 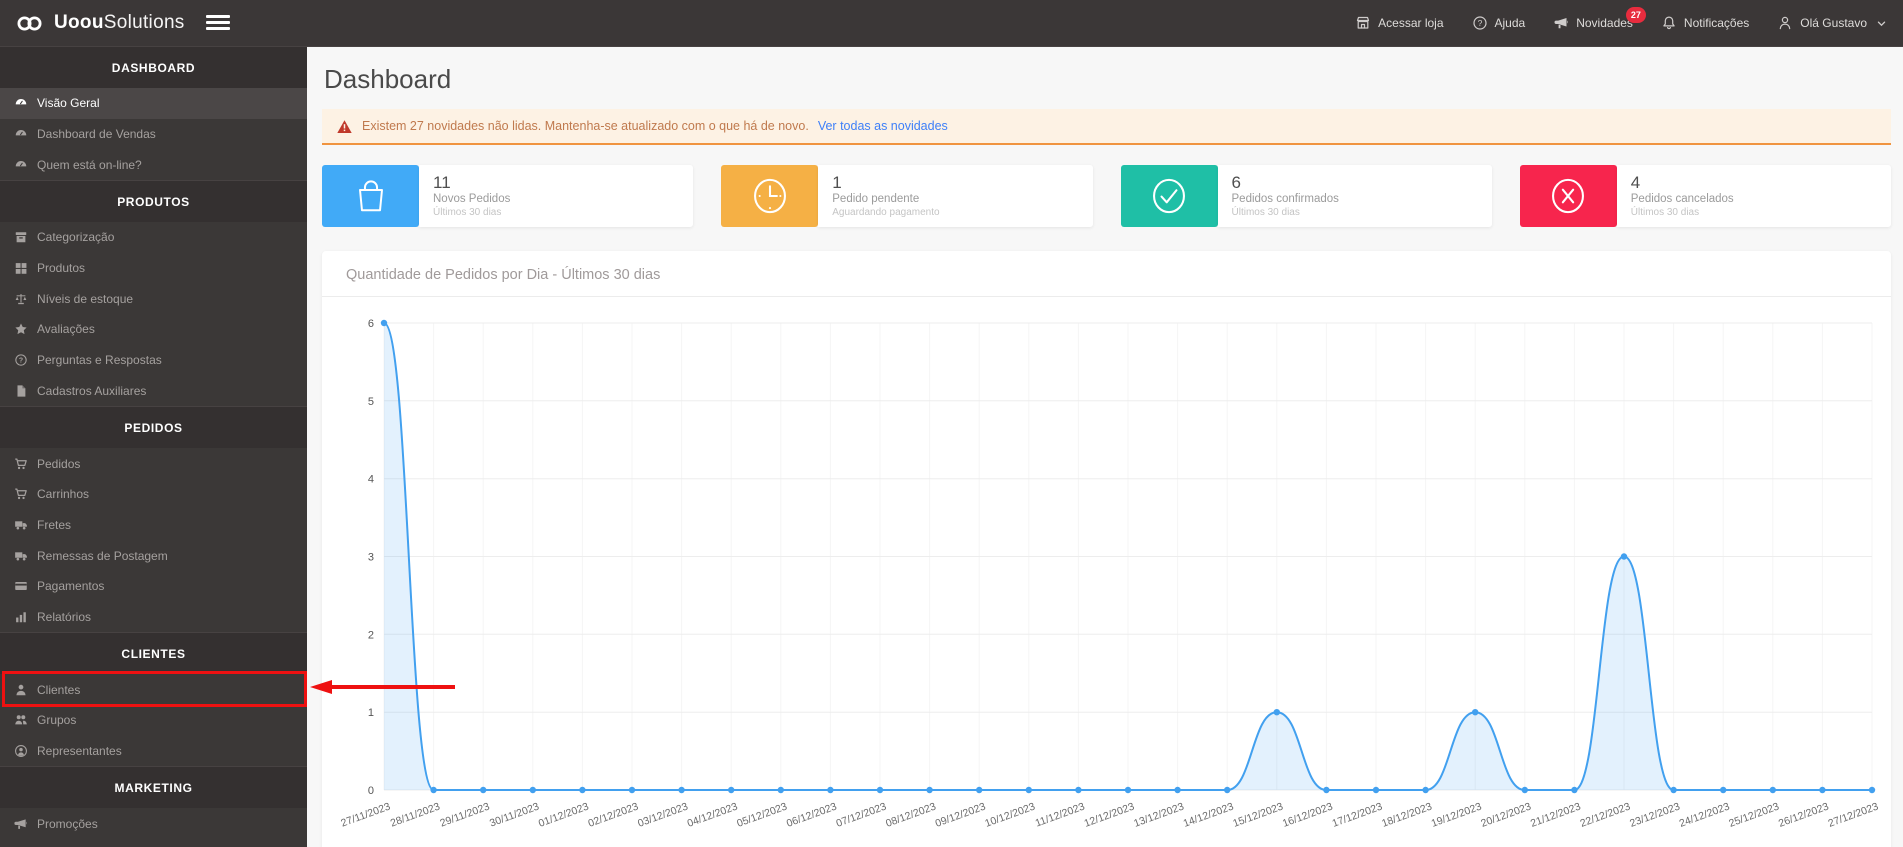 What do you see at coordinates (67, 823) in the screenshot?
I see `sidebar-item-label: Promoções` at bounding box center [67, 823].